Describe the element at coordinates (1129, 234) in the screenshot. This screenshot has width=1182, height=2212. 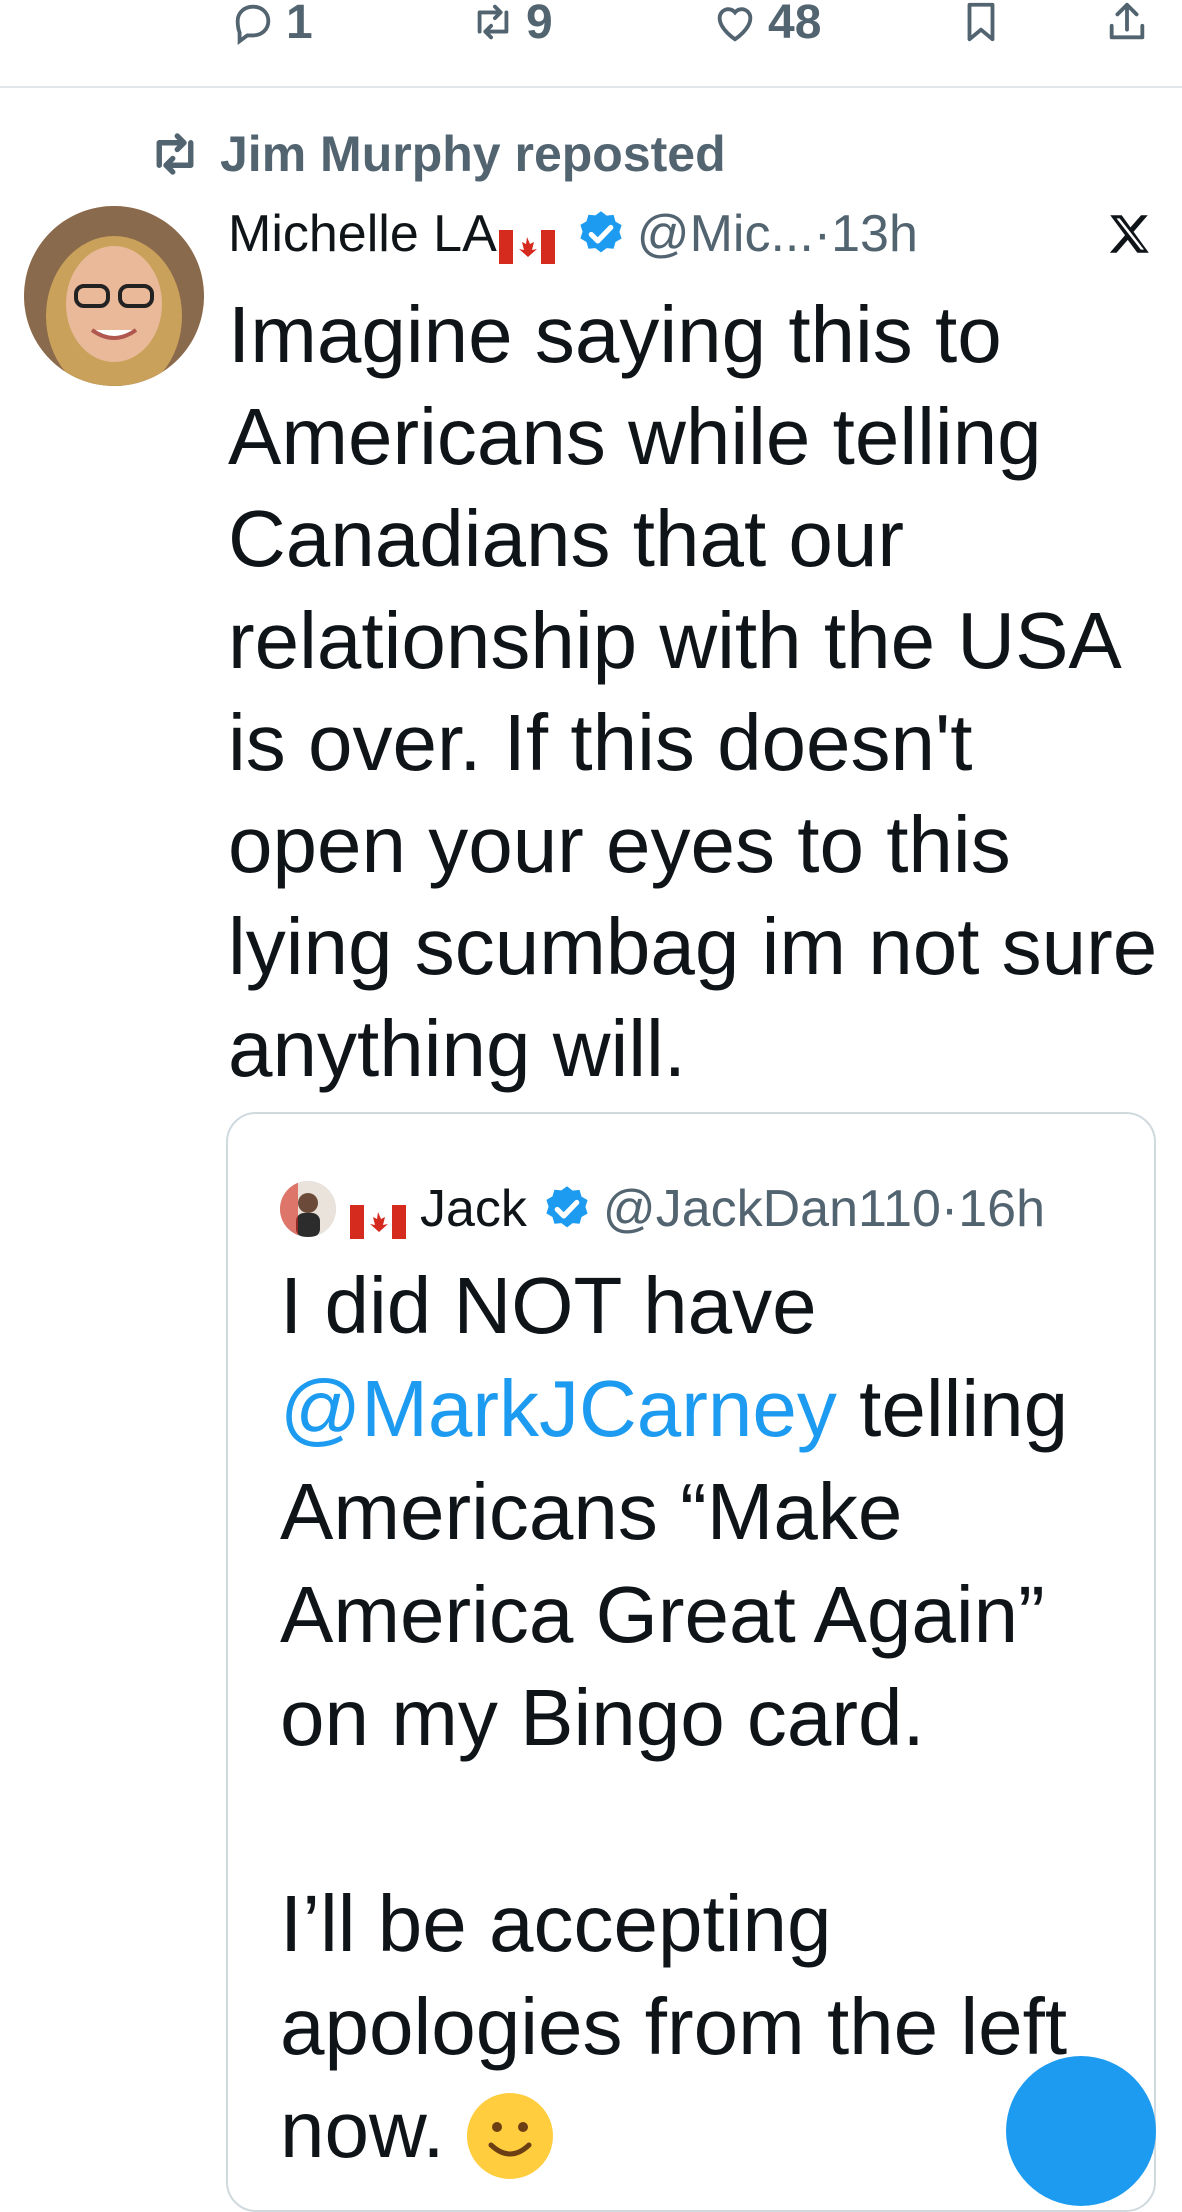
I see `x-logo-icon` at that location.